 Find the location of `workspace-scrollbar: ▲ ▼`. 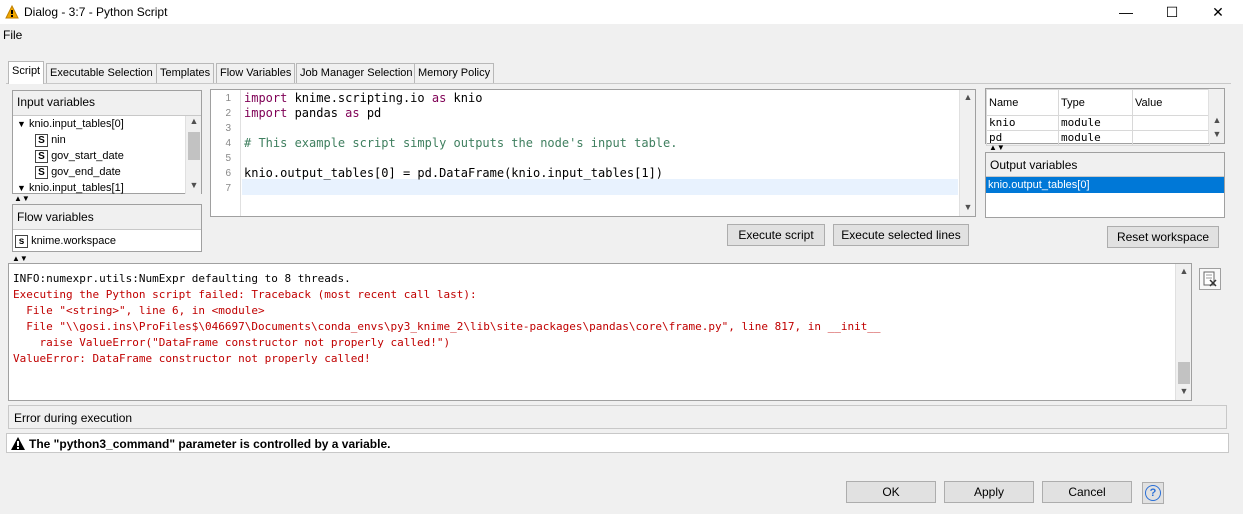

workspace-scrollbar: ▲ ▼ is located at coordinates (1216, 116).